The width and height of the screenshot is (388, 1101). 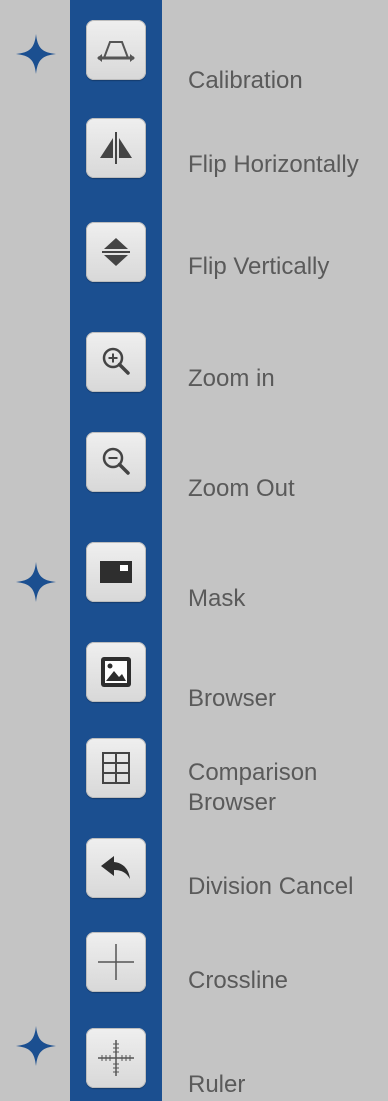 I want to click on flip-vertical-icon, so click(x=116, y=252).